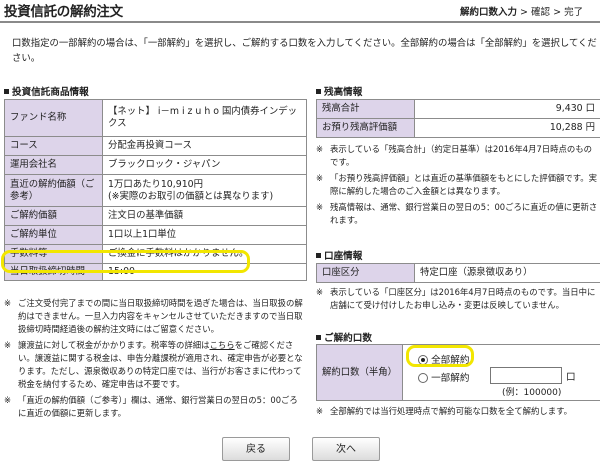 The image size is (600, 464). I want to click on product-section-heading: 投資信託商品情報, so click(46, 91).